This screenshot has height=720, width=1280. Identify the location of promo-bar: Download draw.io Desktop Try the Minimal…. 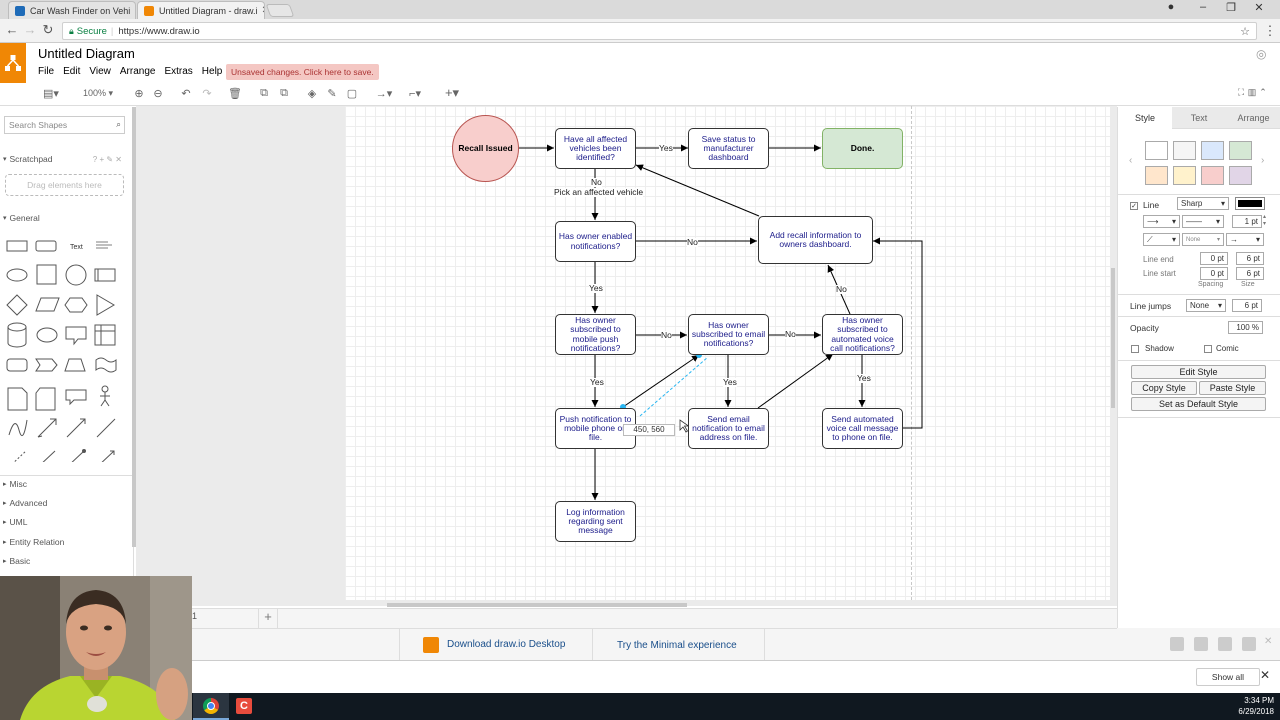
(654, 644).